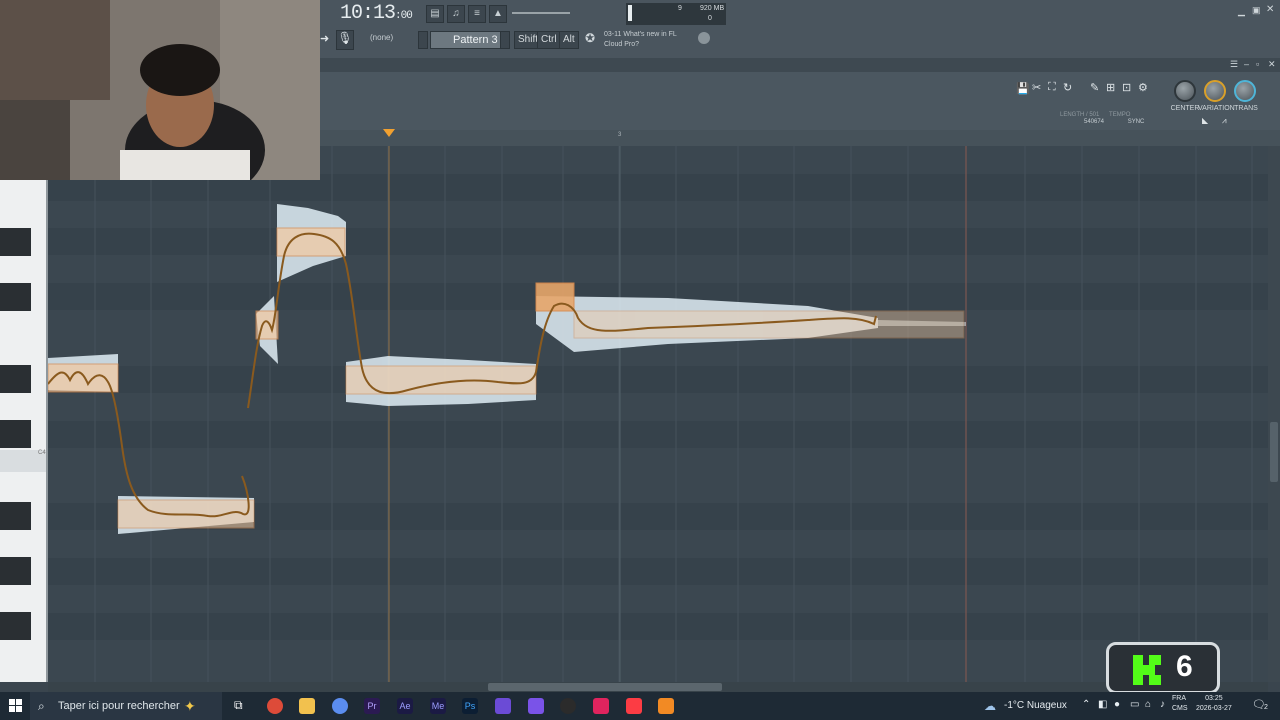 The width and height of the screenshot is (1280, 720). I want to click on cut-icon: ✂, so click(1036, 87).